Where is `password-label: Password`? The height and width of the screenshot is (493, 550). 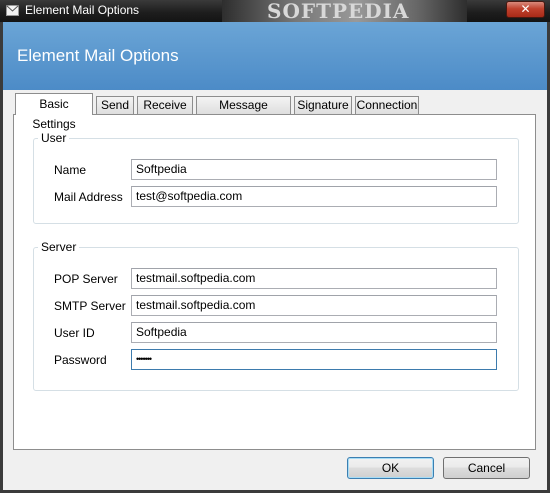
password-label: Password is located at coordinates (80, 360).